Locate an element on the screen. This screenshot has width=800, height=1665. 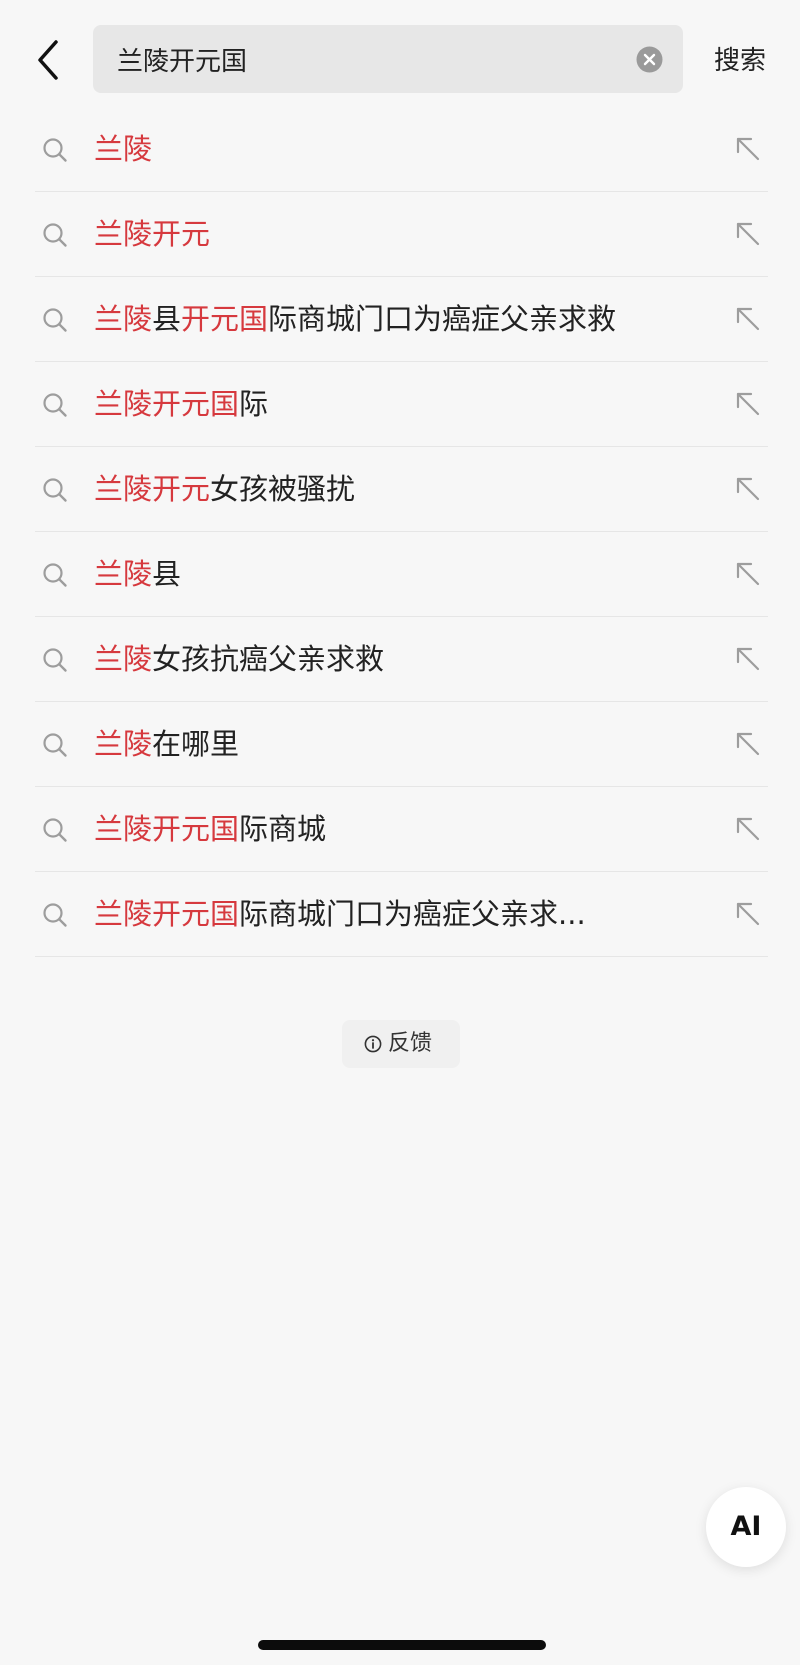
suggestion-rest: 际商城 is located at coordinates (283, 829).